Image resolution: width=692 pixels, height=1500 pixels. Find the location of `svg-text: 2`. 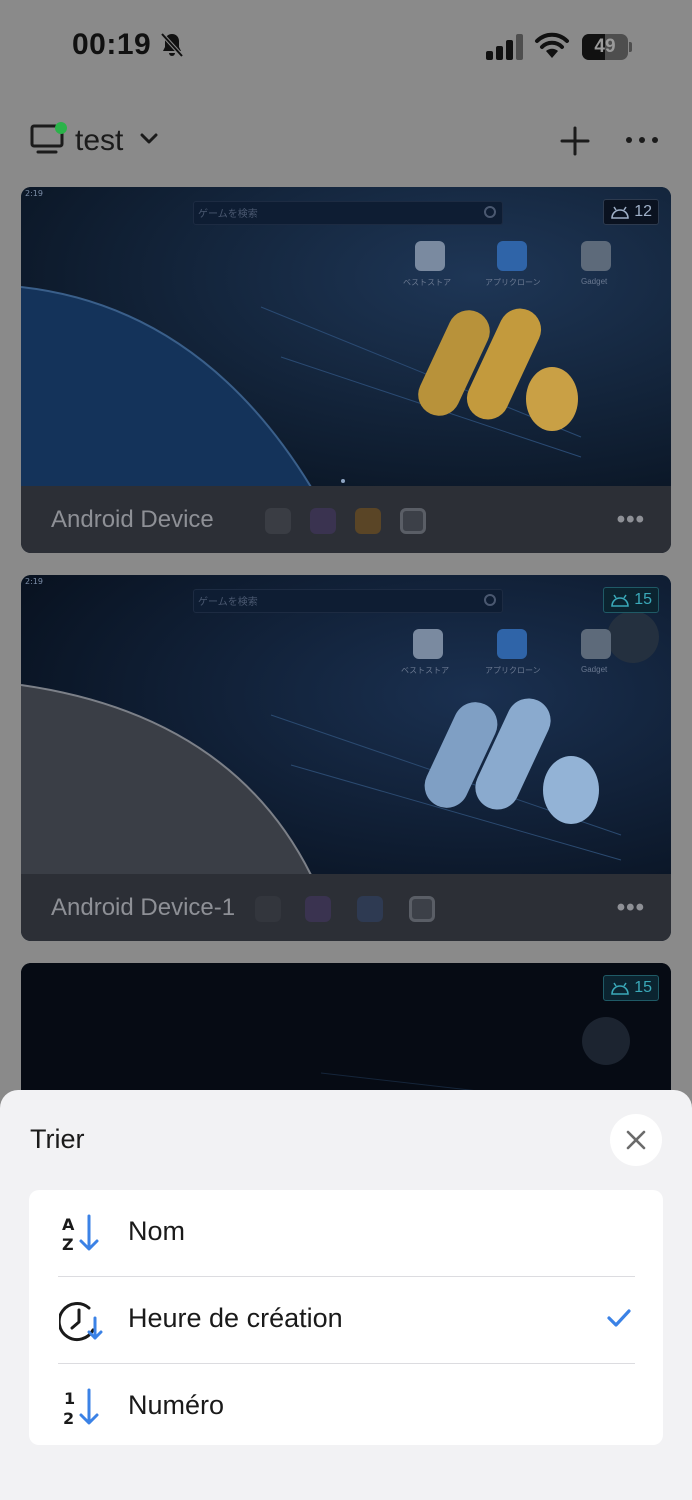

svg-text: 2 is located at coordinates (68, 1418).